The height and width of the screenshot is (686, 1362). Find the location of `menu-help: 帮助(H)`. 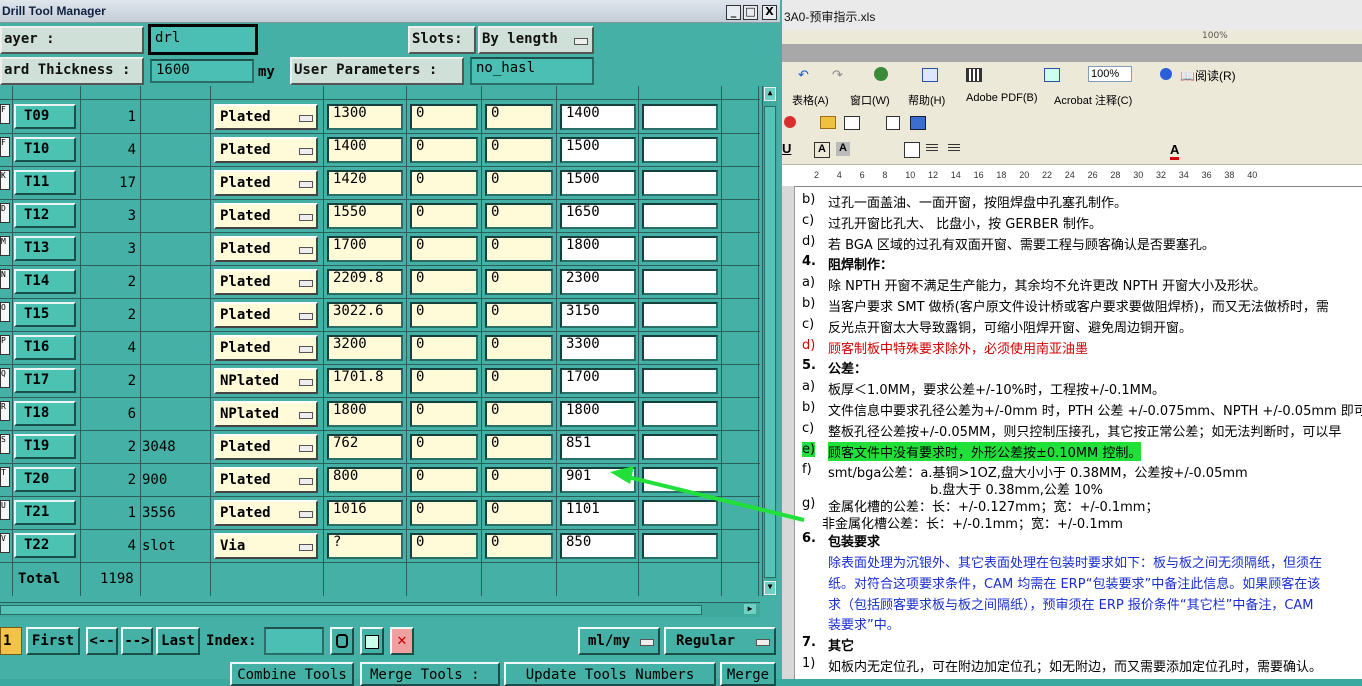

menu-help: 帮助(H) is located at coordinates (926, 100).